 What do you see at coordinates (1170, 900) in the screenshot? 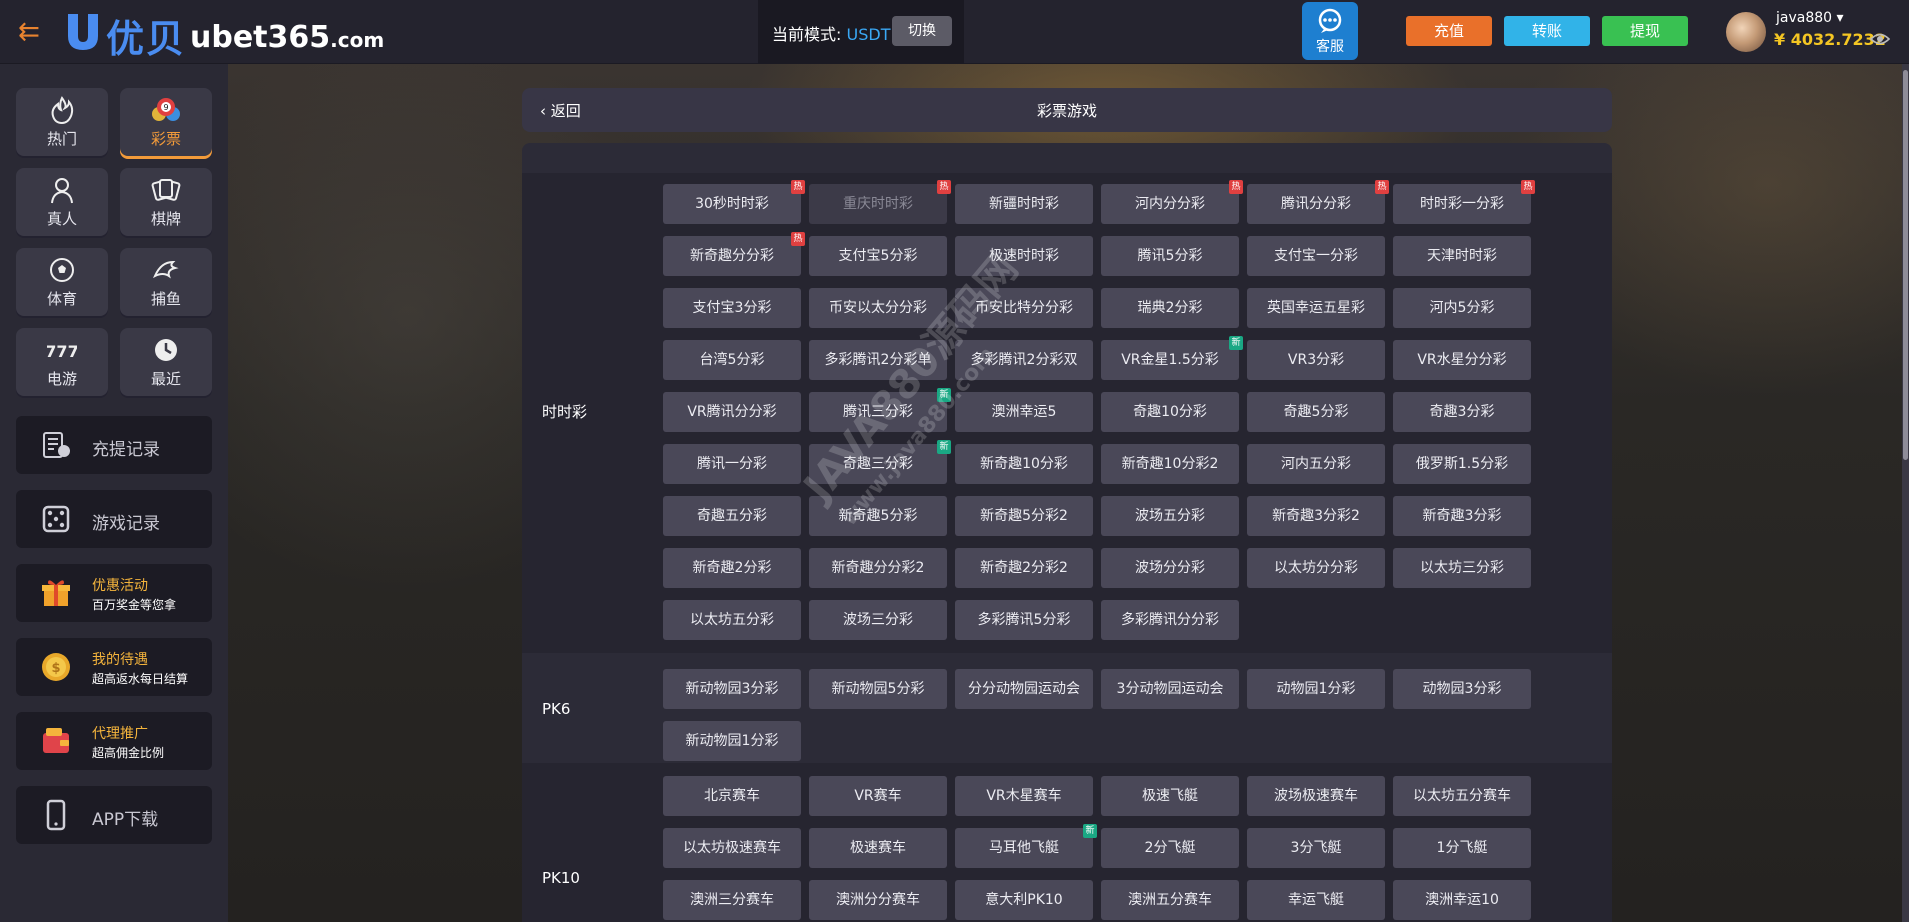
I see `game-button: 澳洲五分赛车` at bounding box center [1170, 900].